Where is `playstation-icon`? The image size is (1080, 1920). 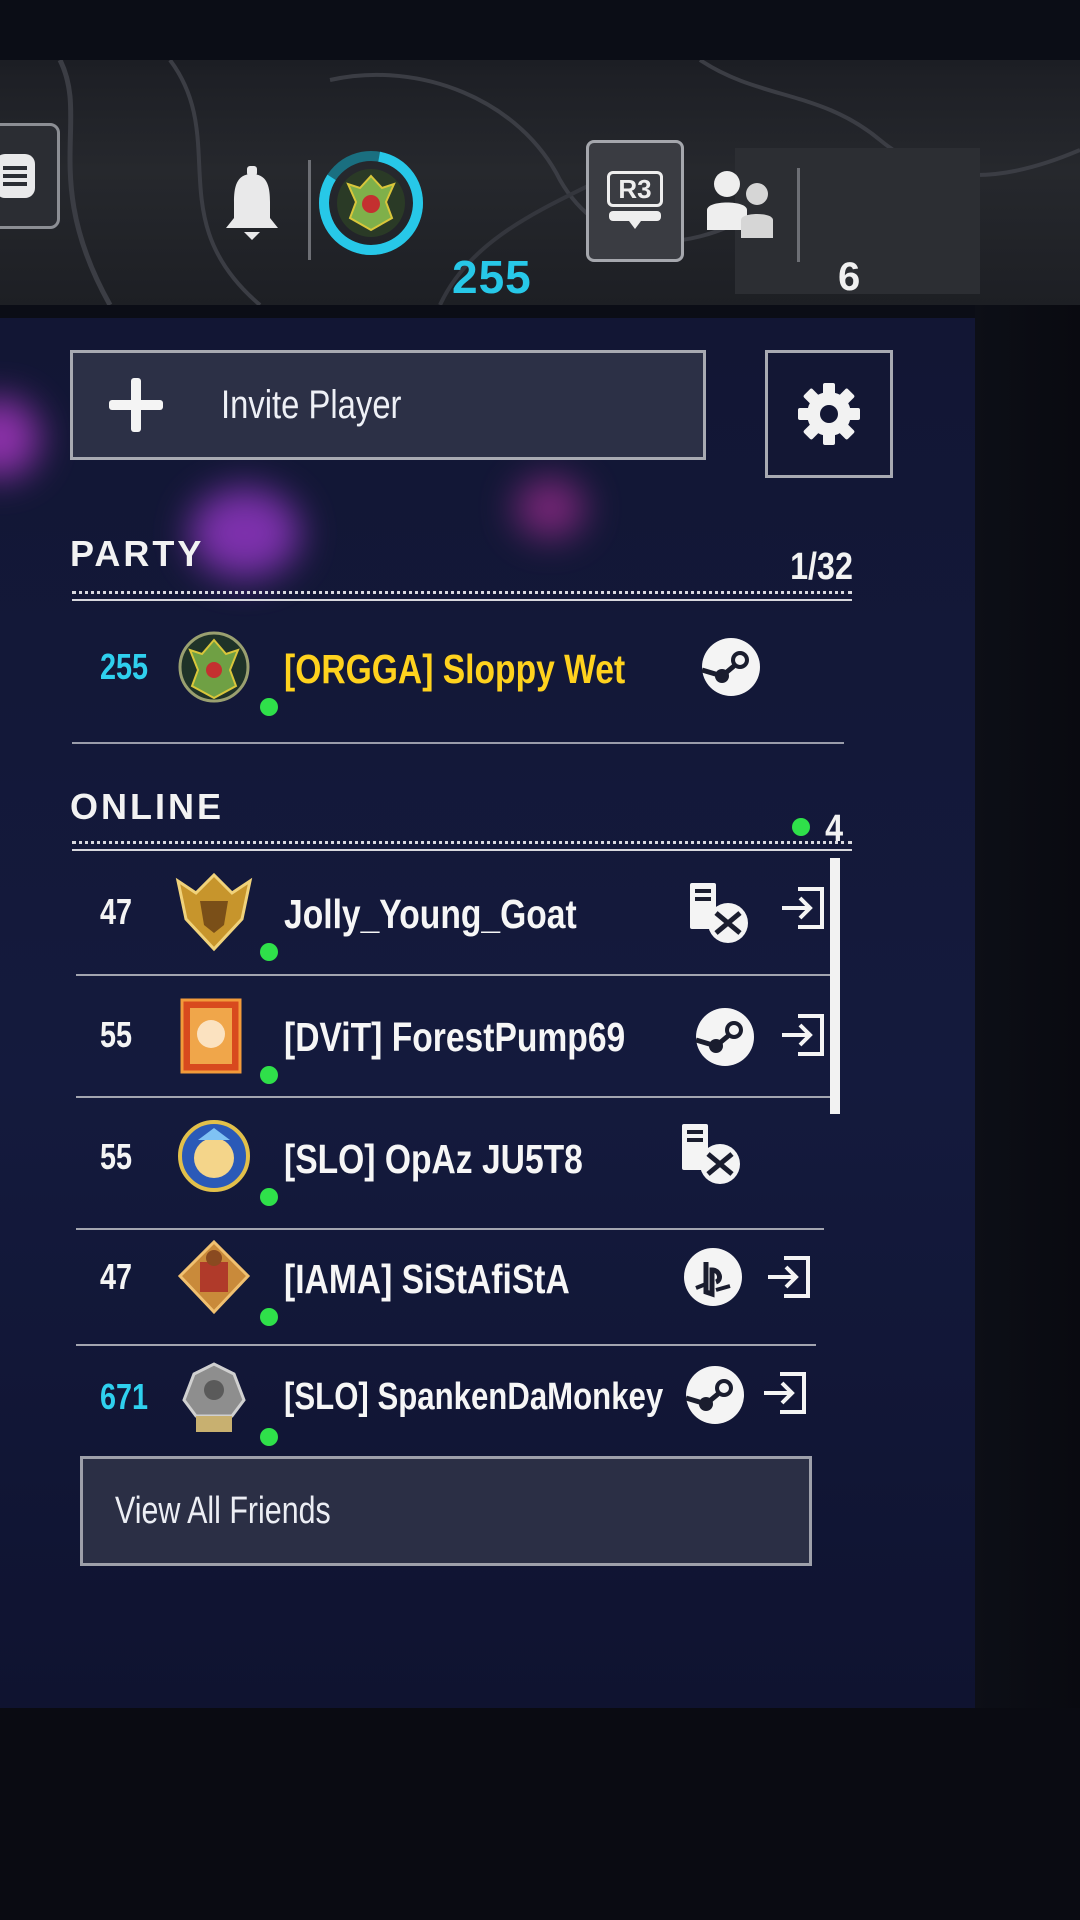 playstation-icon is located at coordinates (713, 1277).